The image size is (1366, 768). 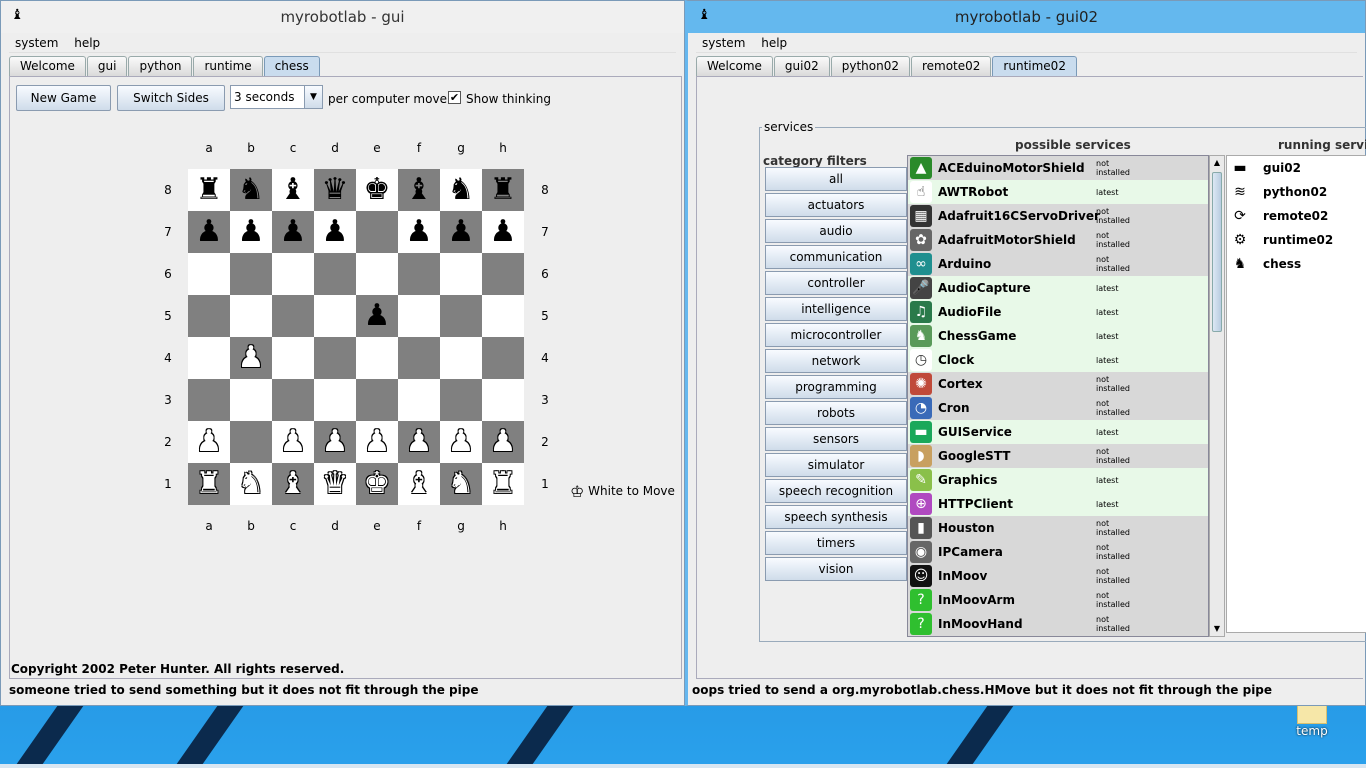 I want to click on category-network-button: network, so click(x=836, y=361).